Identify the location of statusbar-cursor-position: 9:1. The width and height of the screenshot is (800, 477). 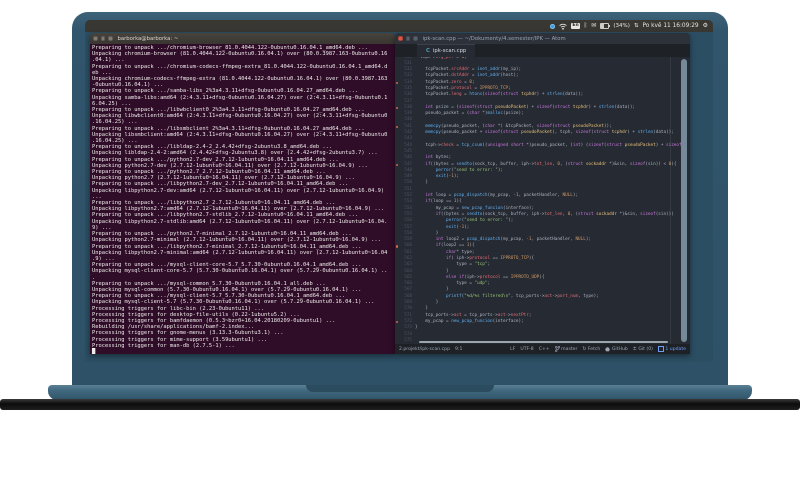
(458, 349).